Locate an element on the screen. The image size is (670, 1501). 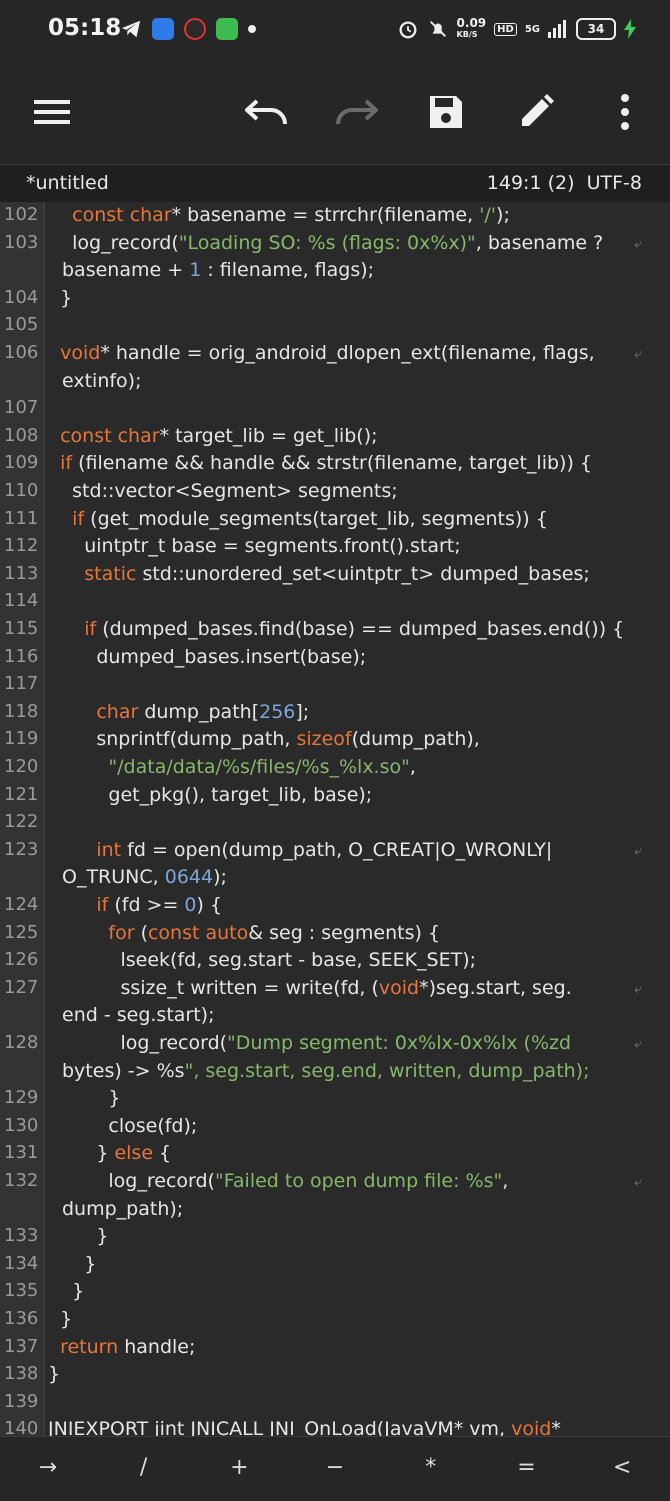
overflow-menu-button is located at coordinates (625, 112).